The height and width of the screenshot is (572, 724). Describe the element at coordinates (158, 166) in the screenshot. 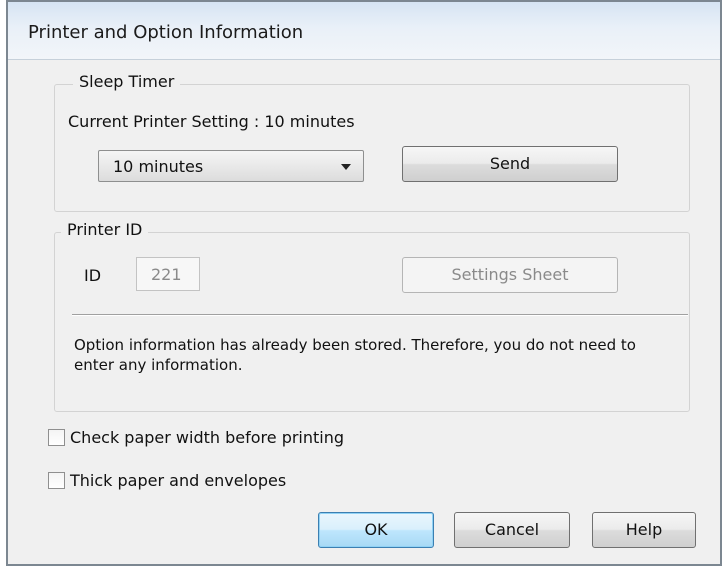

I see `sleep-timer-dropdown-value: 10 minutes` at that location.